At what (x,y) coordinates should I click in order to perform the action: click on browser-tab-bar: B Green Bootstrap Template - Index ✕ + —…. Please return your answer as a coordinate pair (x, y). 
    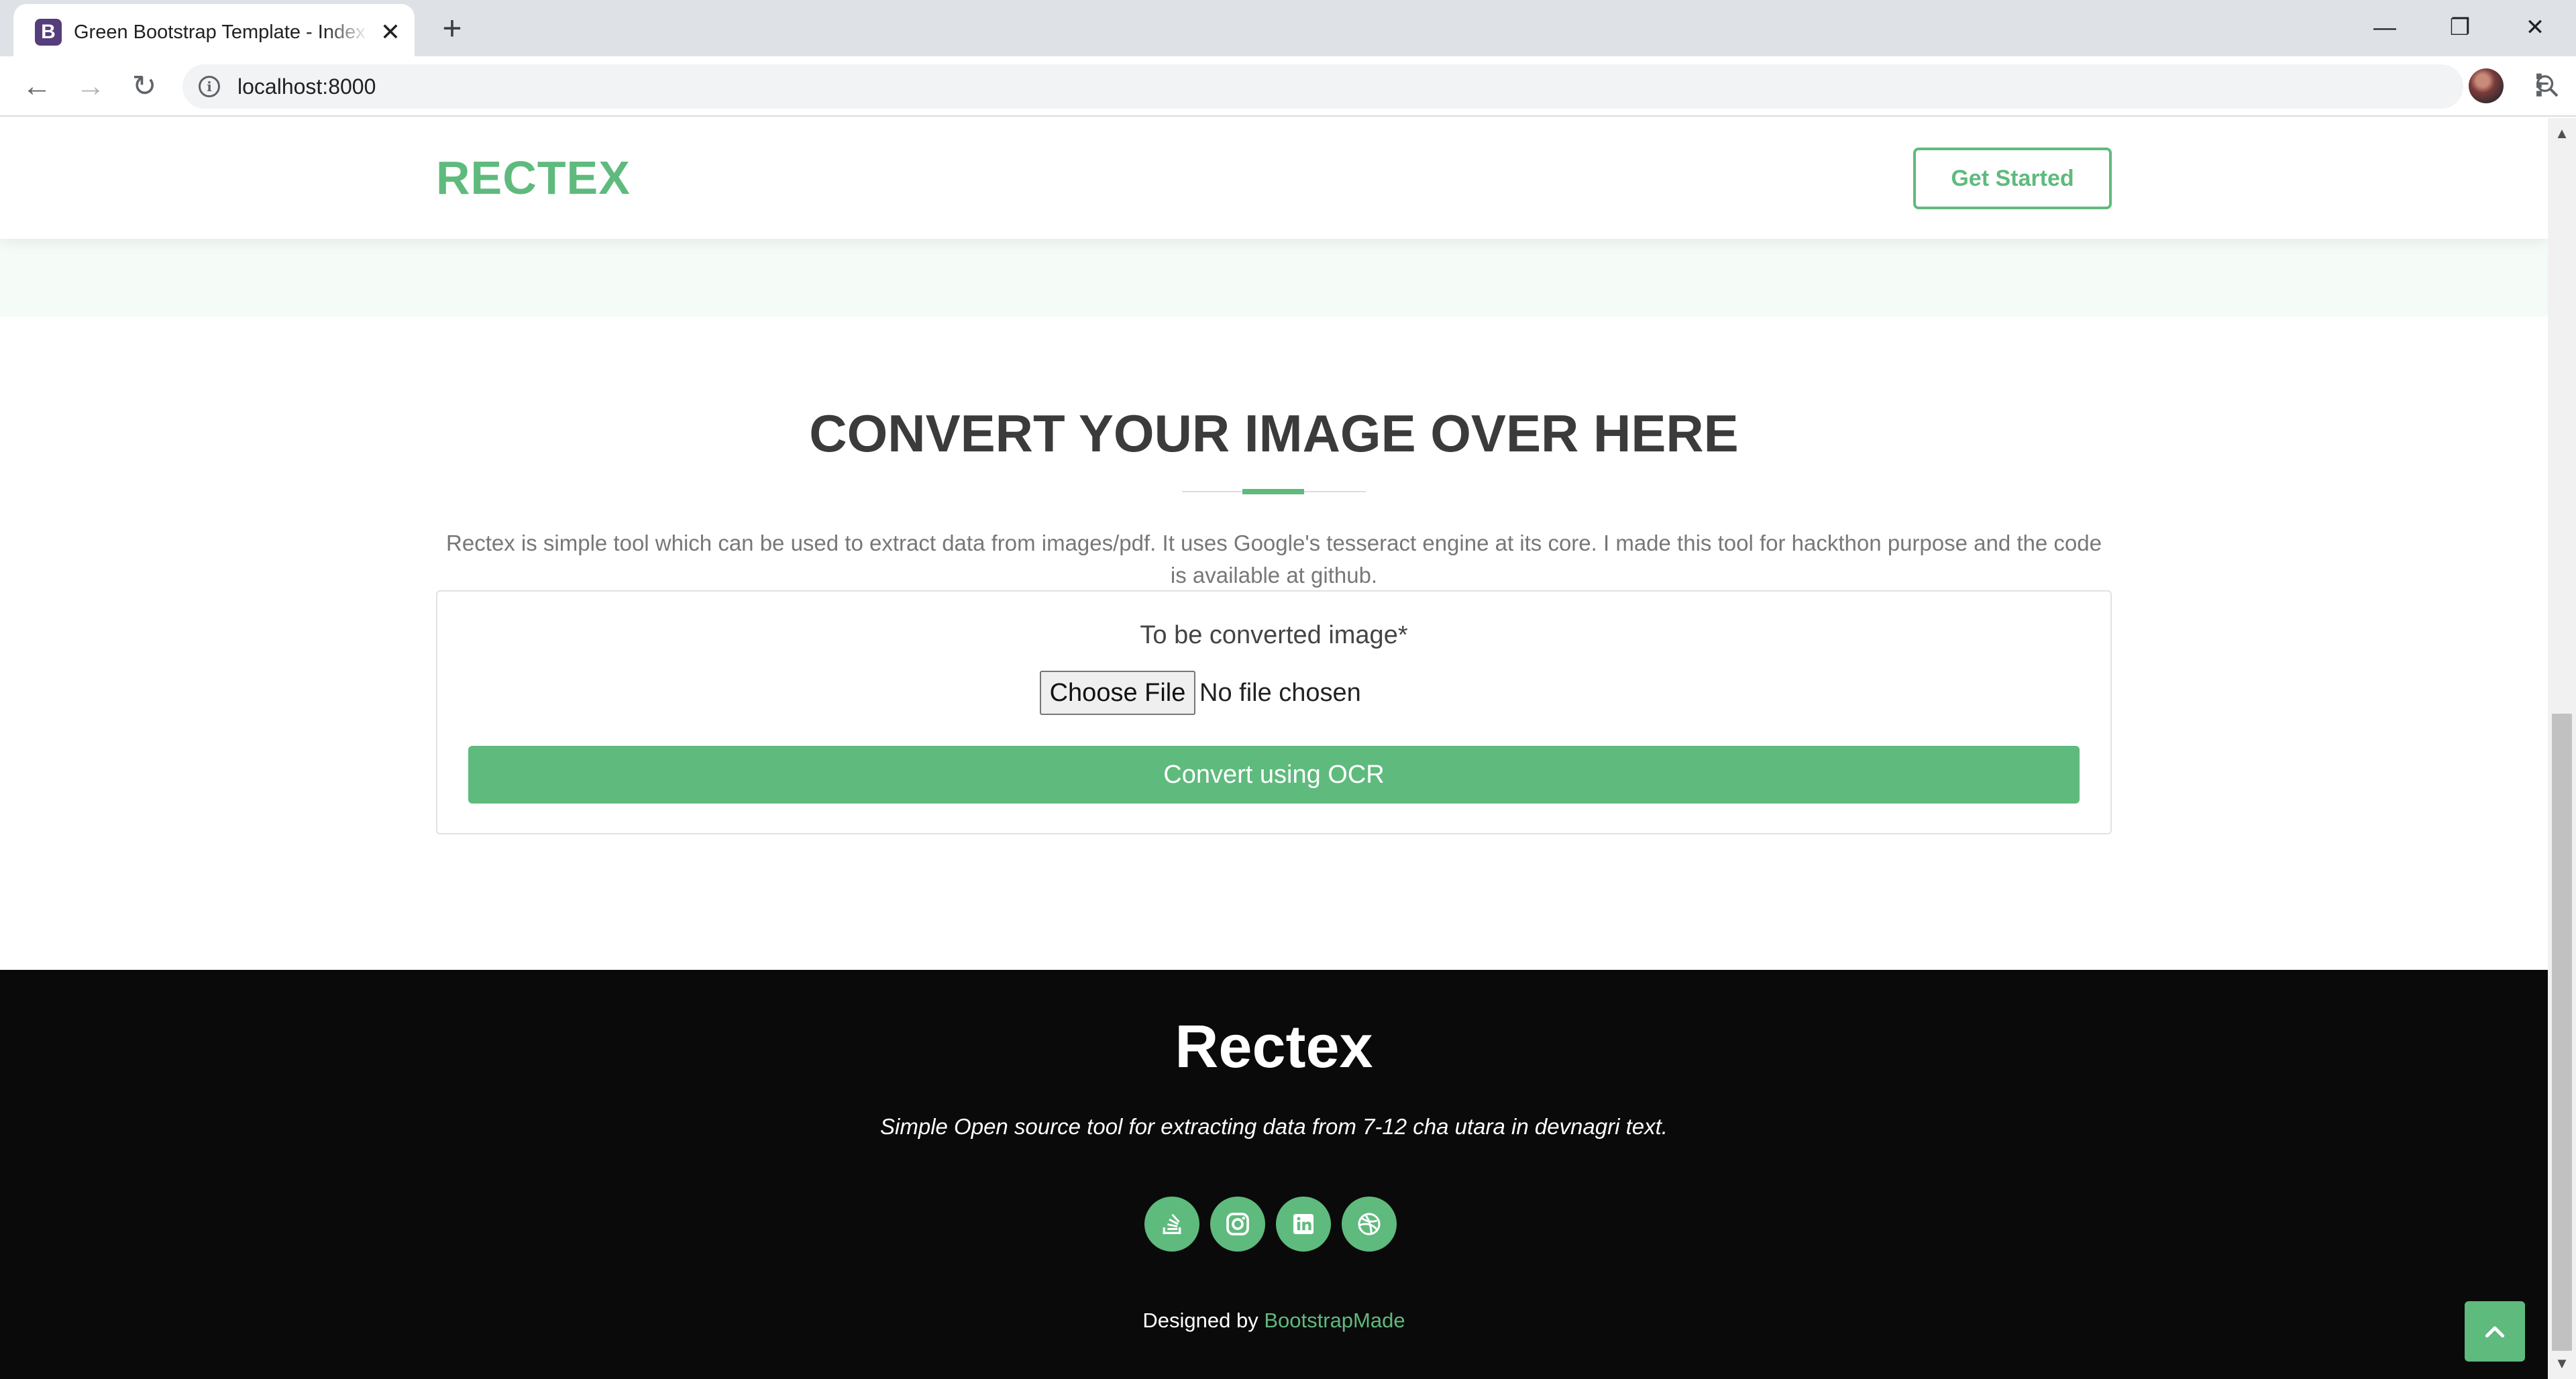
    Looking at the image, I should click on (1288, 28).